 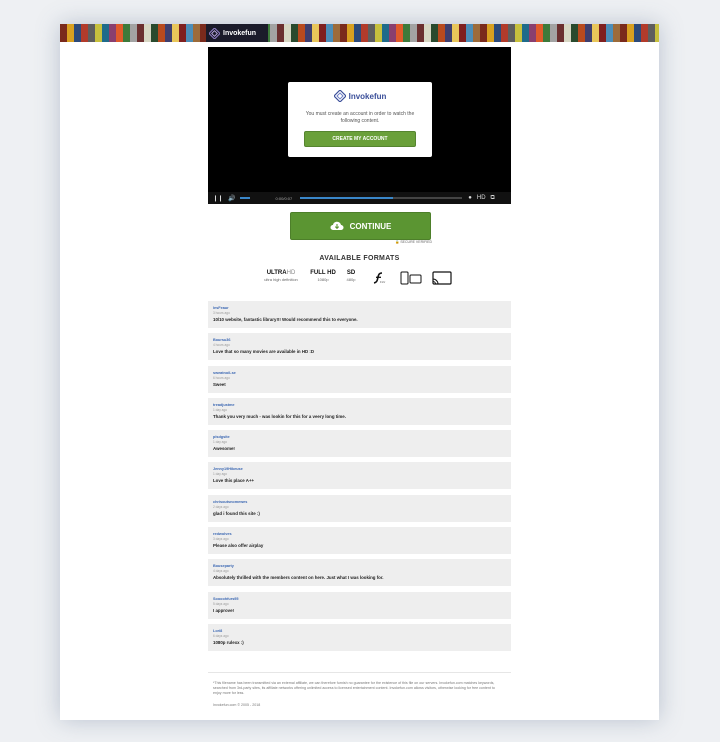 What do you see at coordinates (411, 280) in the screenshot?
I see `devices-icon` at bounding box center [411, 280].